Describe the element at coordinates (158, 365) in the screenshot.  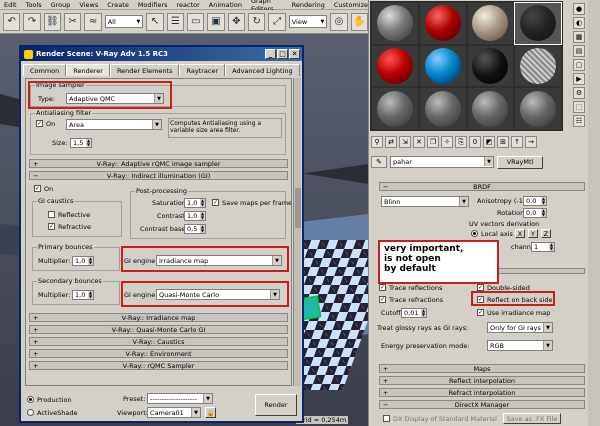
I see `rollout-rqmc-sampler: + V-Ray:: rQMC Sampler` at that location.